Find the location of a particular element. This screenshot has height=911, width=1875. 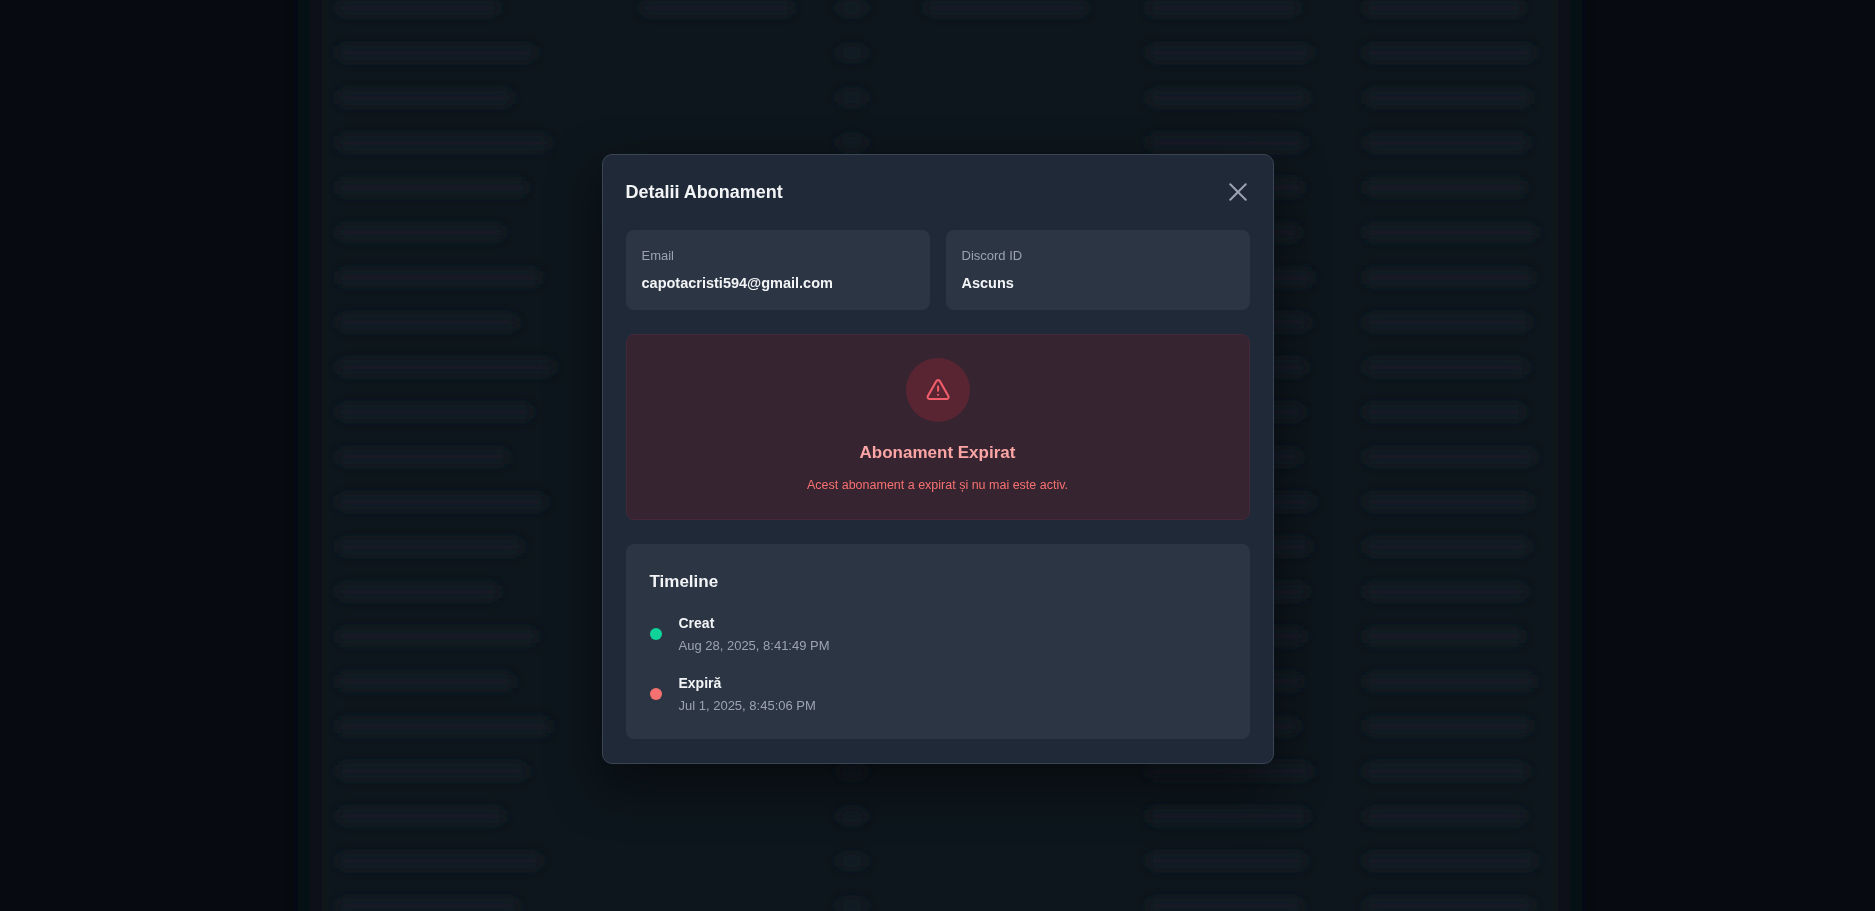

info-label: Email is located at coordinates (657, 256).